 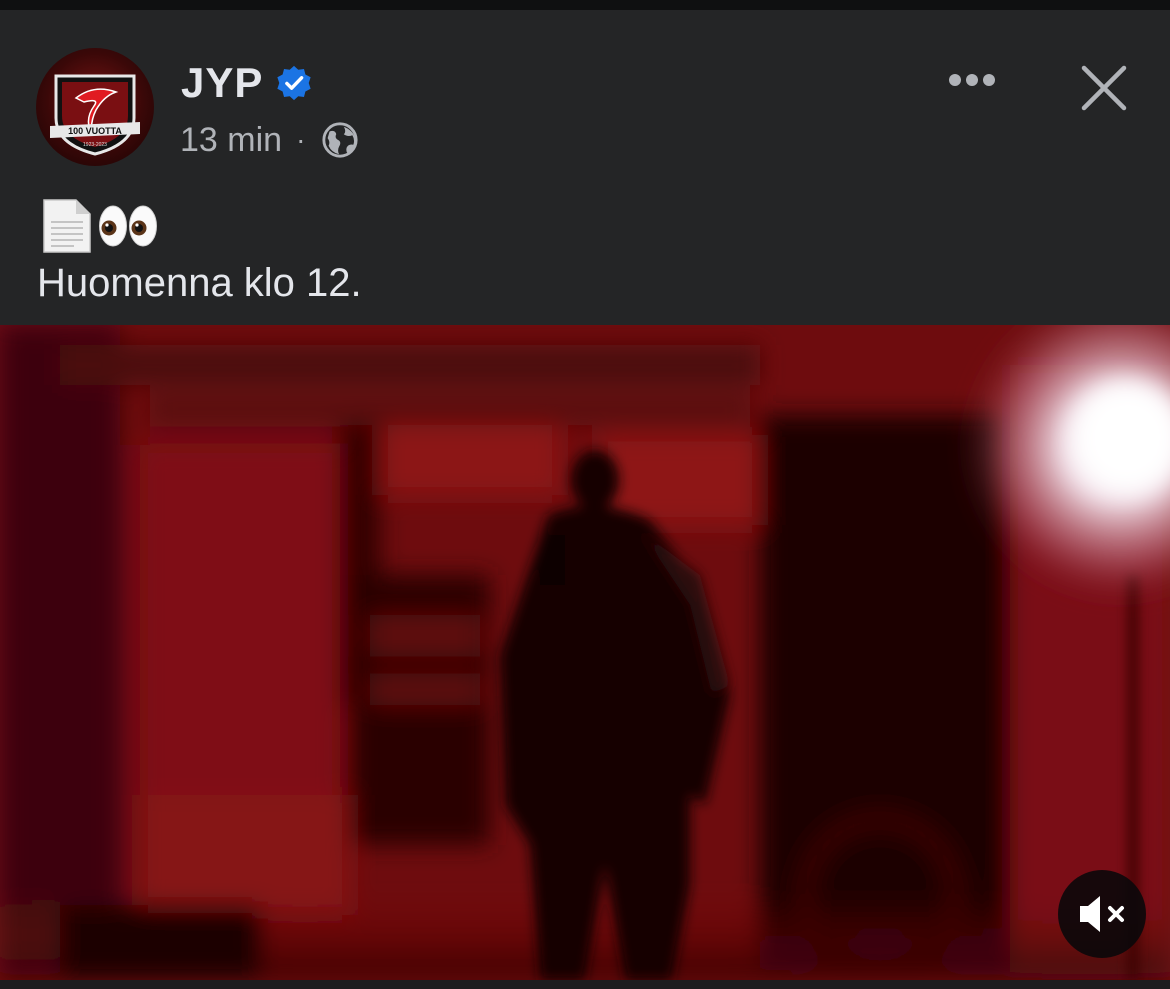 What do you see at coordinates (585, 984) in the screenshot?
I see `bottom-edge` at bounding box center [585, 984].